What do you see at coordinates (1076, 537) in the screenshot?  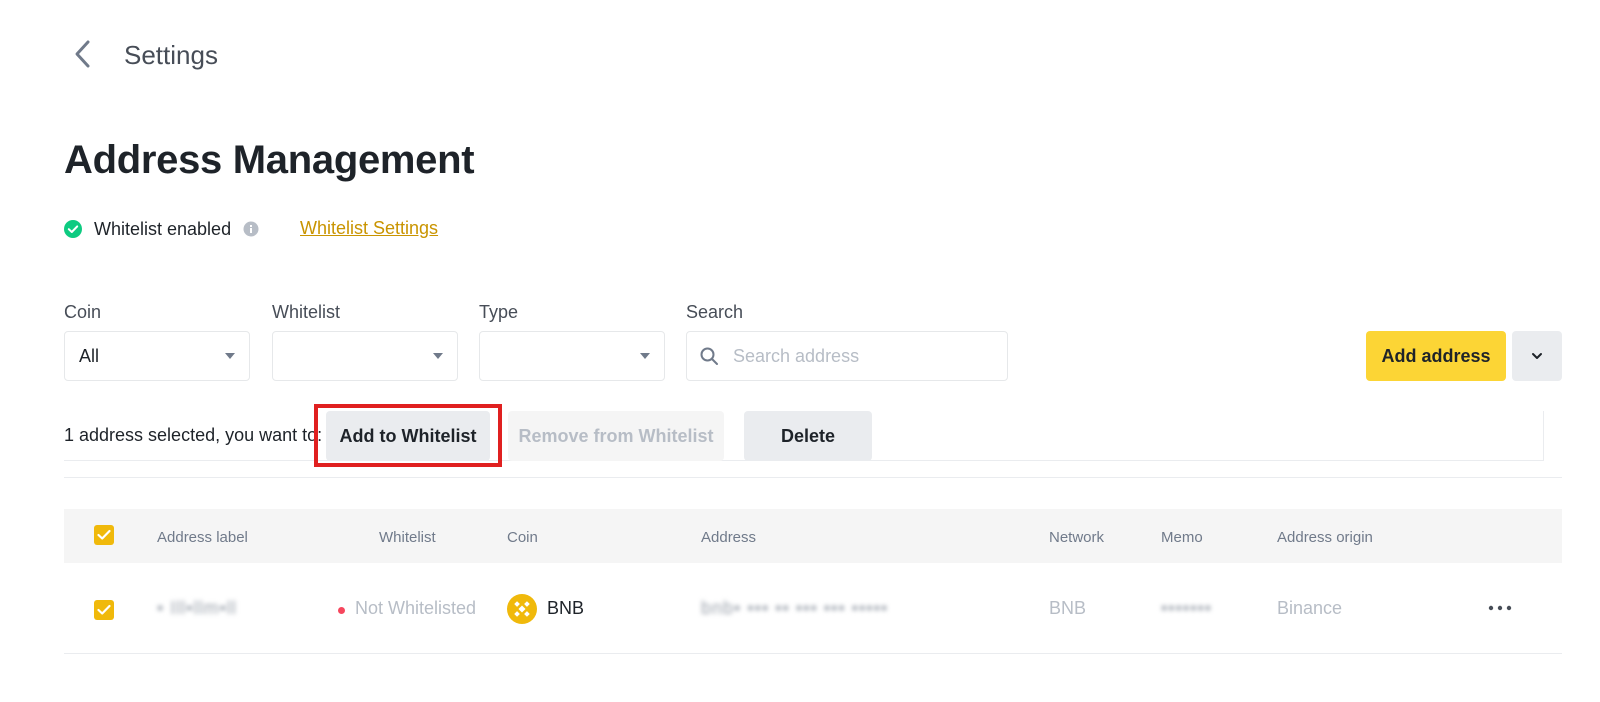 I see `column-header-network: Network` at bounding box center [1076, 537].